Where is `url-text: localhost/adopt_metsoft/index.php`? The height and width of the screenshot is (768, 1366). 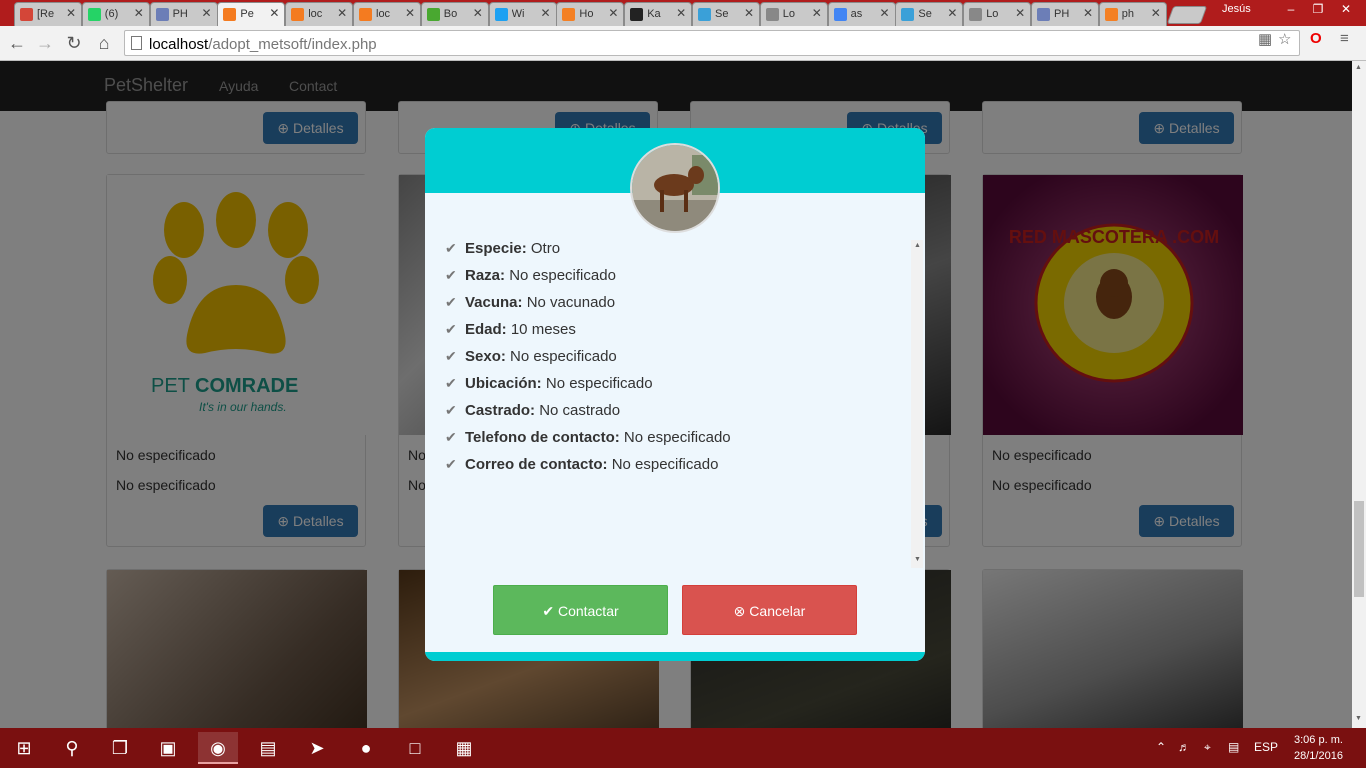
url-text: localhost/adopt_metsoft/index.php is located at coordinates (263, 44).